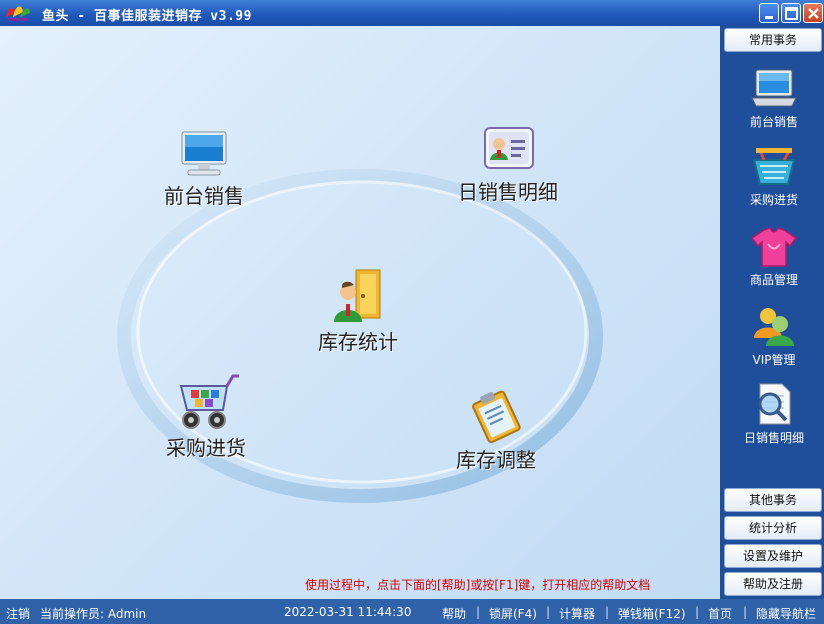 The image size is (824, 624). I want to click on tab-common-tasks: 常用事务, so click(773, 40).